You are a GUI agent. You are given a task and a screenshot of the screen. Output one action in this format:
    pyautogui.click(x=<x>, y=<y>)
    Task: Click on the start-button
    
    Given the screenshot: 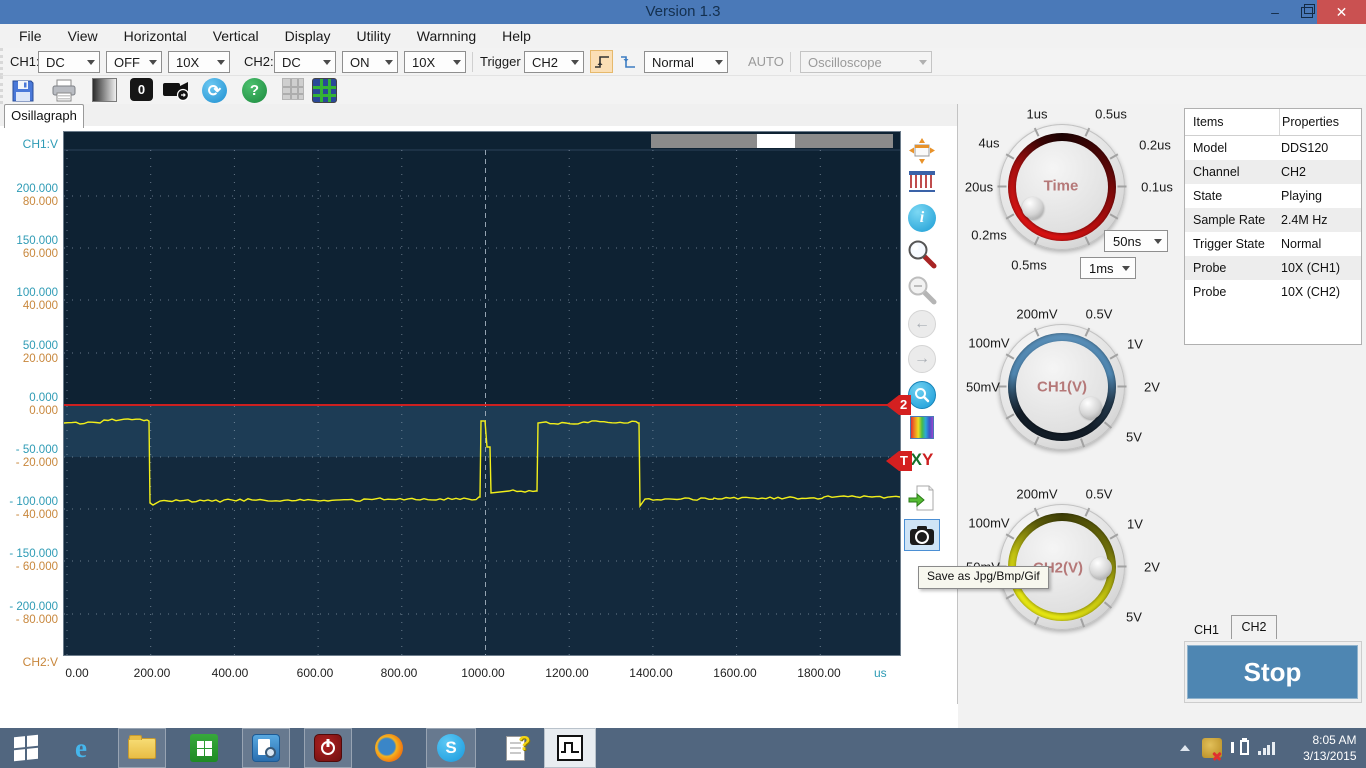 What is the action you would take?
    pyautogui.click(x=26, y=748)
    